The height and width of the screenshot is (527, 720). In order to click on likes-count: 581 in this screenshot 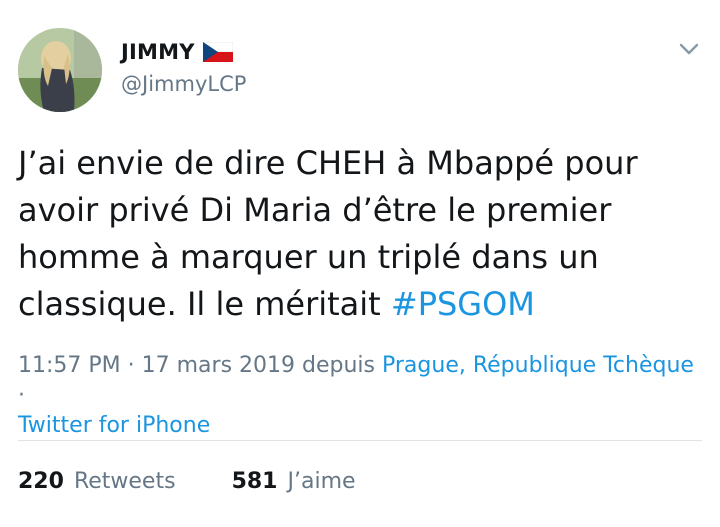, I will do `click(254, 481)`.